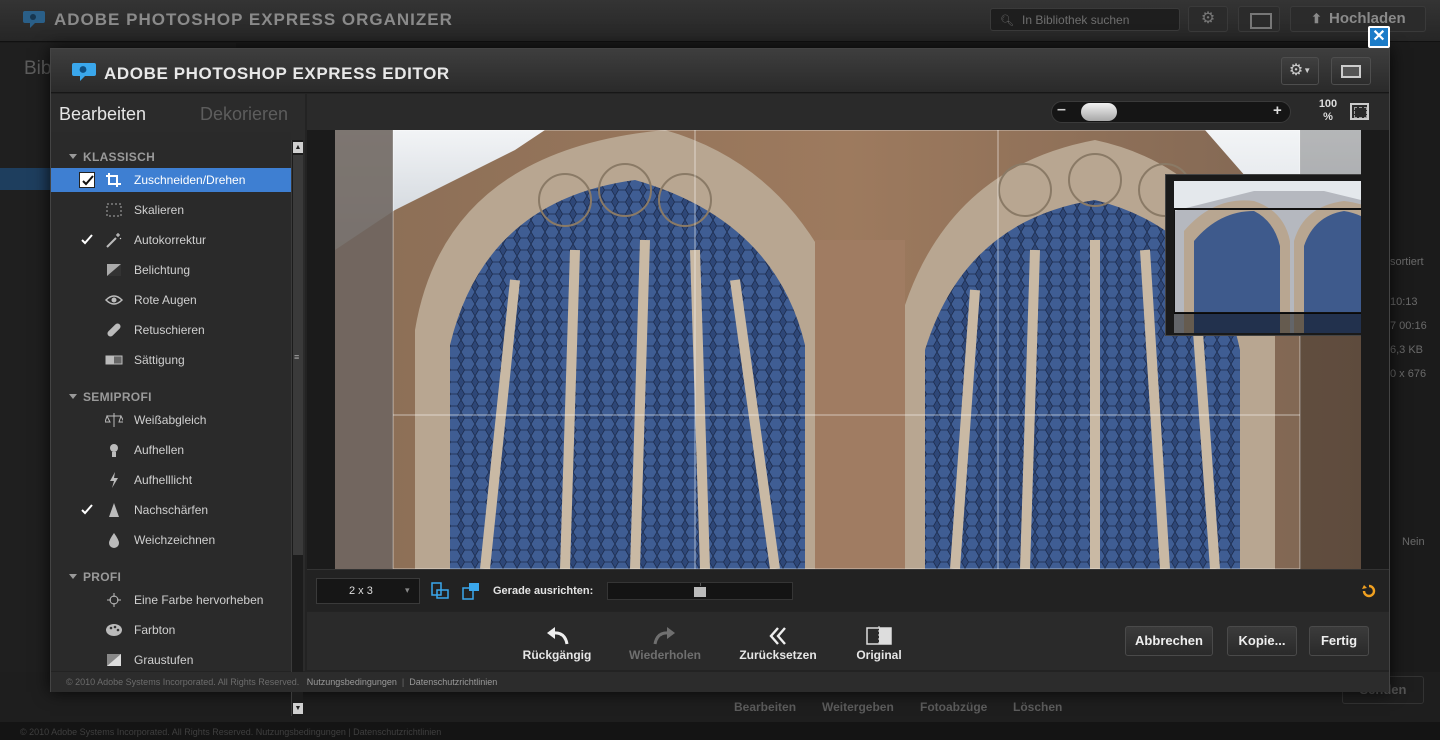 The height and width of the screenshot is (740, 1440). What do you see at coordinates (171, 600) in the screenshot?
I see `tool-pop-color: Eine Farbe hervorheben` at bounding box center [171, 600].